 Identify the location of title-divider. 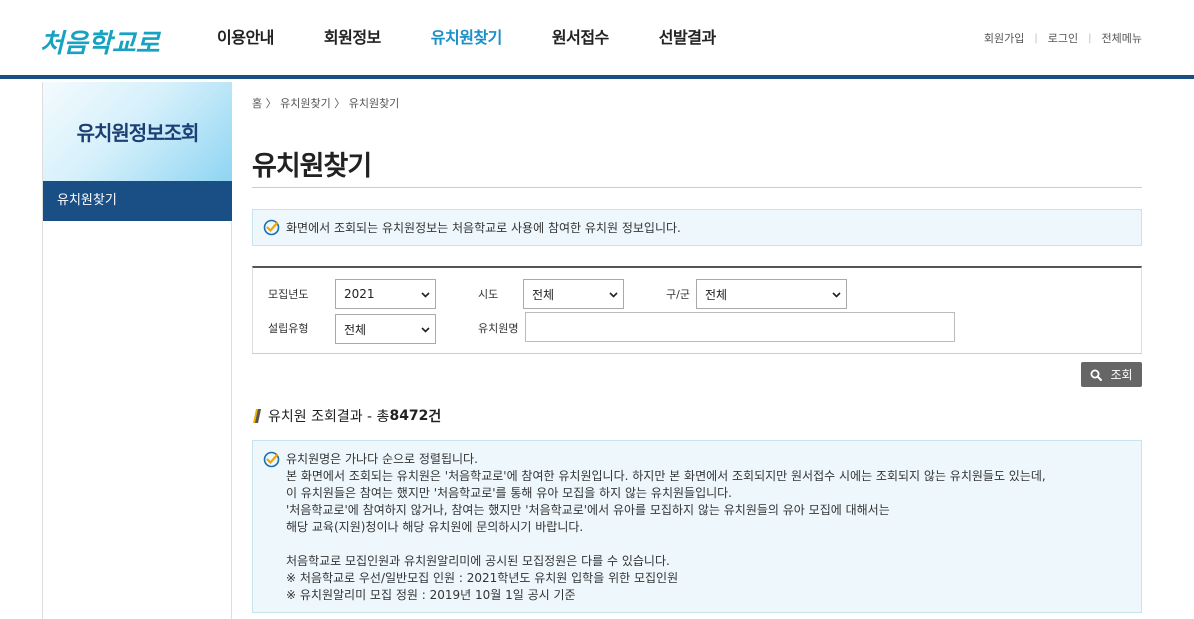
(697, 187).